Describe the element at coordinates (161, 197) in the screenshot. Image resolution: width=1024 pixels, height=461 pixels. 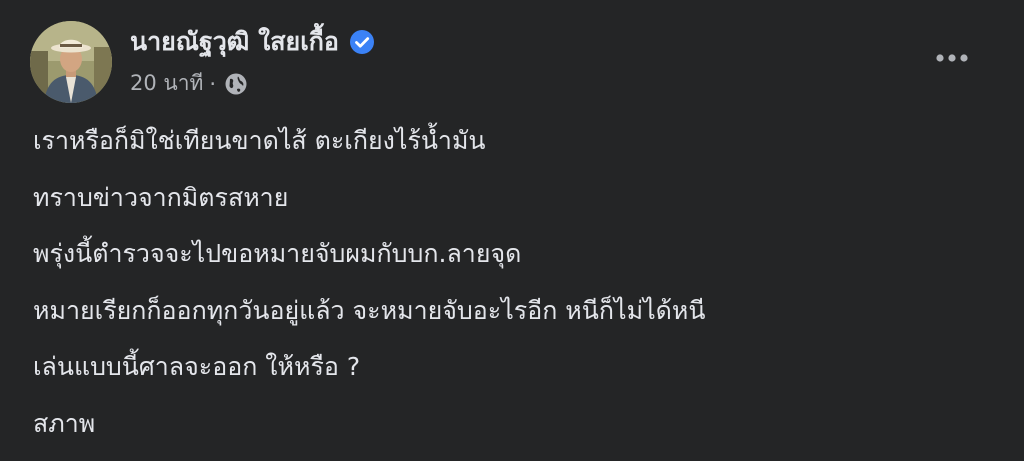
I see `post-text-line: ทราบข่าวจากมิตรสหาย` at that location.